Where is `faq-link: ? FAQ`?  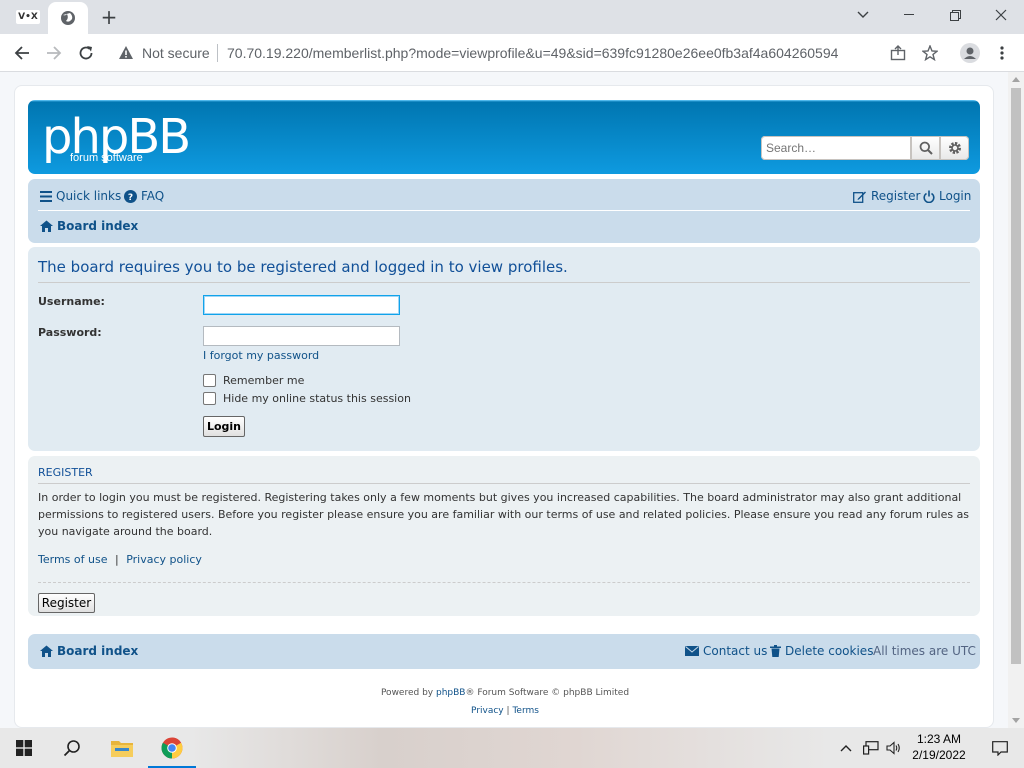
faq-link: ? FAQ is located at coordinates (144, 196).